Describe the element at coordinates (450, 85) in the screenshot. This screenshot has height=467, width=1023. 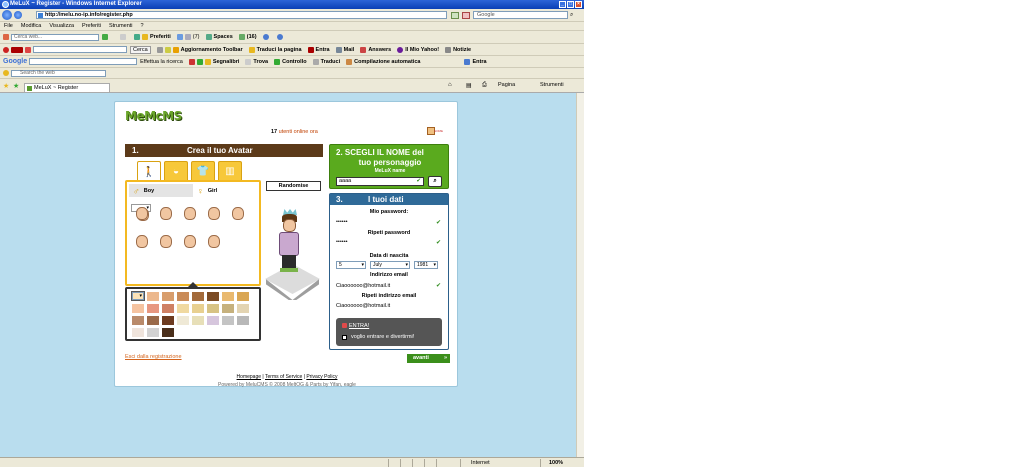
I see `home-icon: ⌂` at that location.